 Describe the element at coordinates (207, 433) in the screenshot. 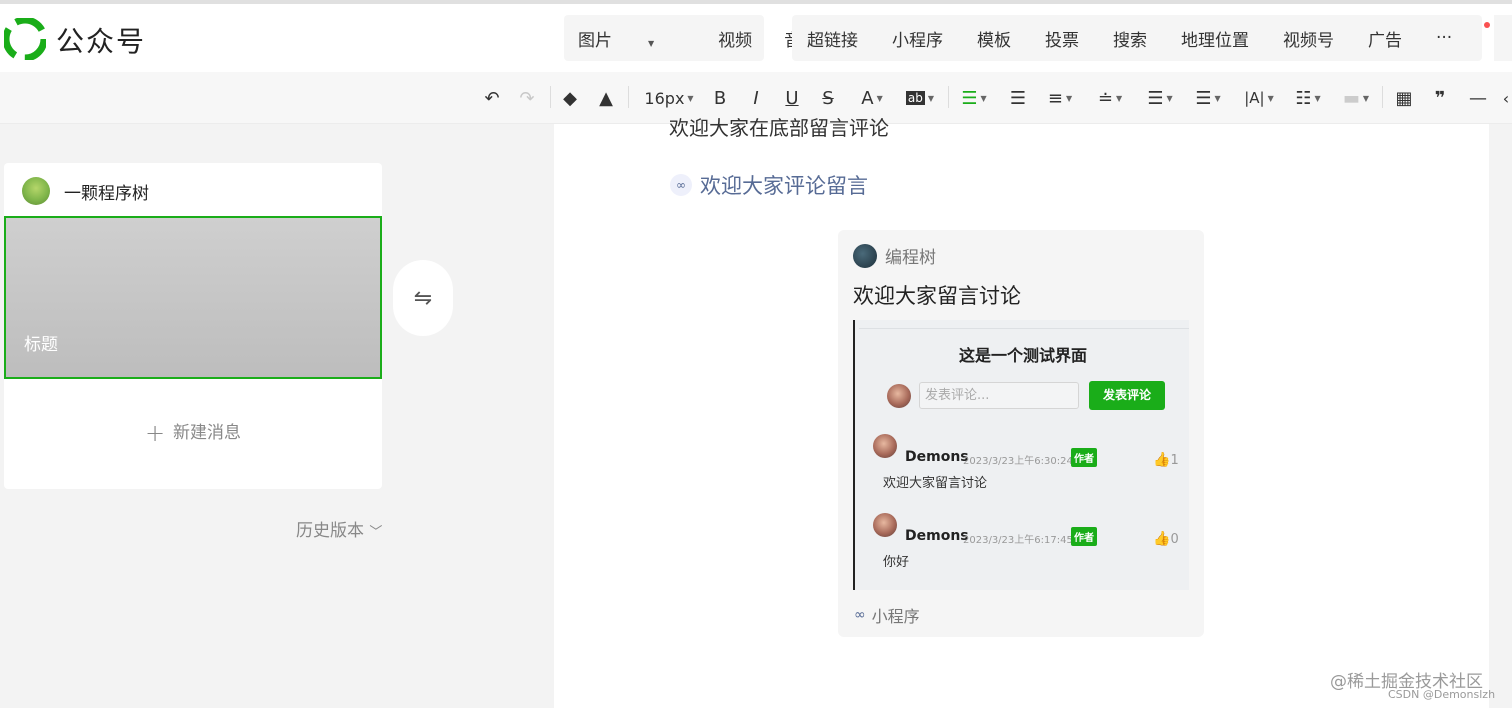

I see `new-message-label: 新建消息` at that location.